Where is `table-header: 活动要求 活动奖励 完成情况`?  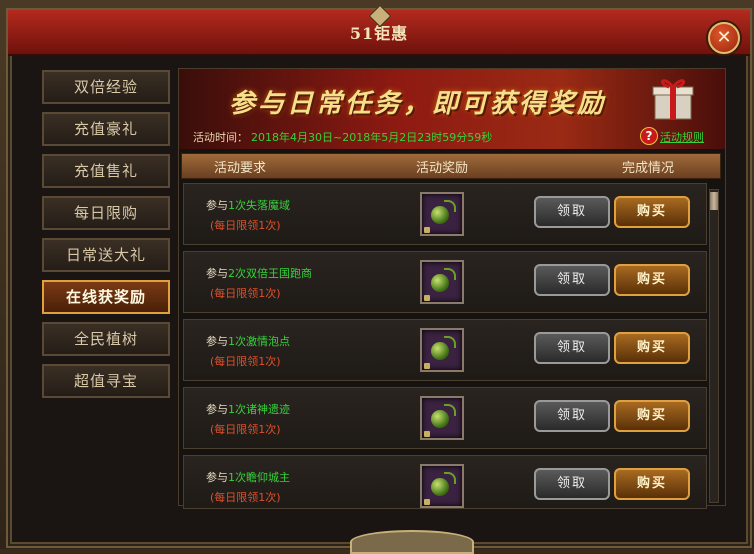
table-header: 活动要求 活动奖励 完成情况 is located at coordinates (451, 166).